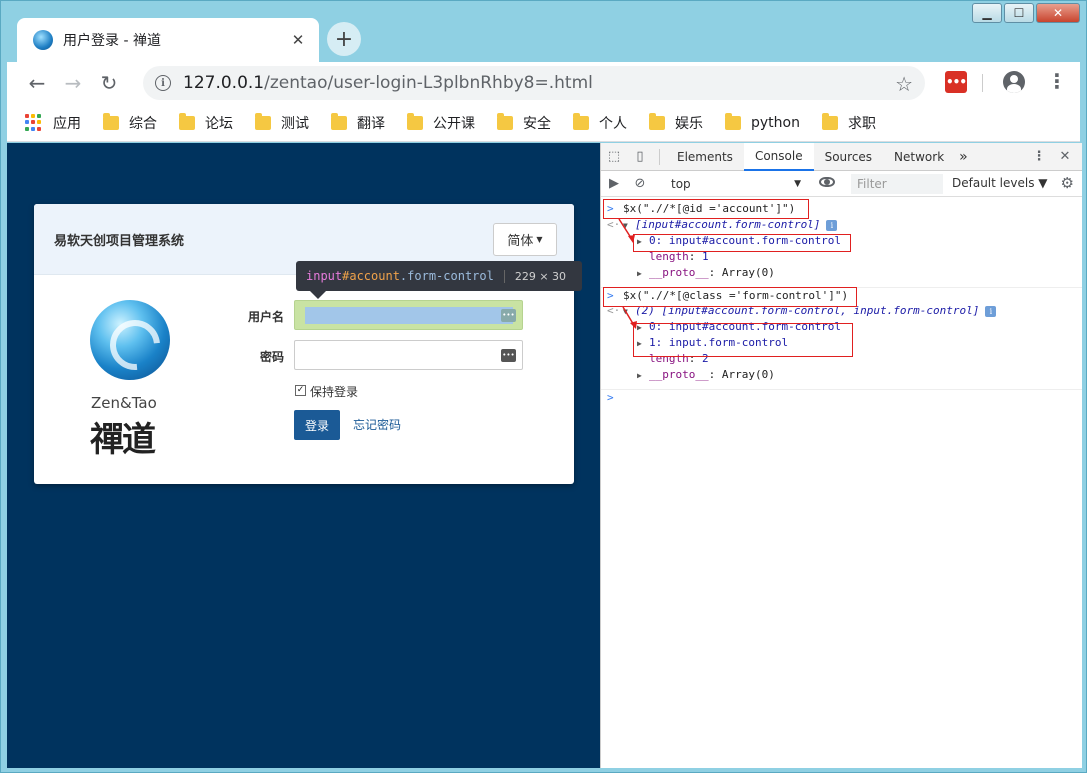 The height and width of the screenshot is (773, 1087). I want to click on tab-elements: Elements, so click(705, 157).